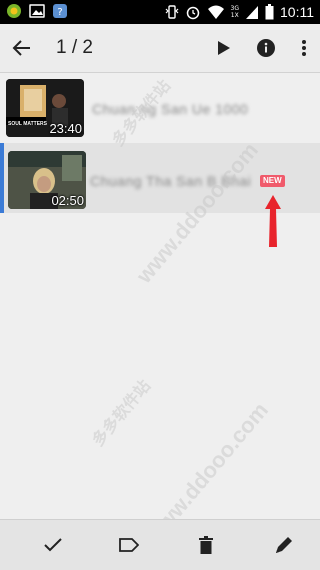 Image resolution: width=320 pixels, height=570 pixels. Describe the element at coordinates (160, 544) in the screenshot. I see `bottom-action-bar` at that location.